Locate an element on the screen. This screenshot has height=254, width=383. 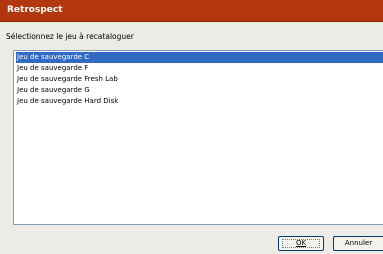
list-item: Jeu de sauvegarde G is located at coordinates (199, 90).